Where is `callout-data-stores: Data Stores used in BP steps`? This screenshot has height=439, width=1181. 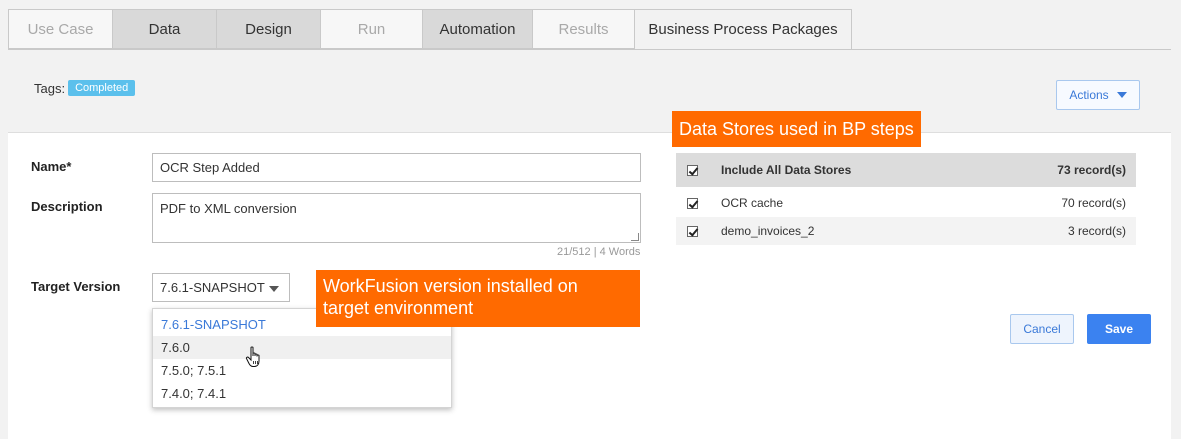 callout-data-stores: Data Stores used in BP steps is located at coordinates (796, 129).